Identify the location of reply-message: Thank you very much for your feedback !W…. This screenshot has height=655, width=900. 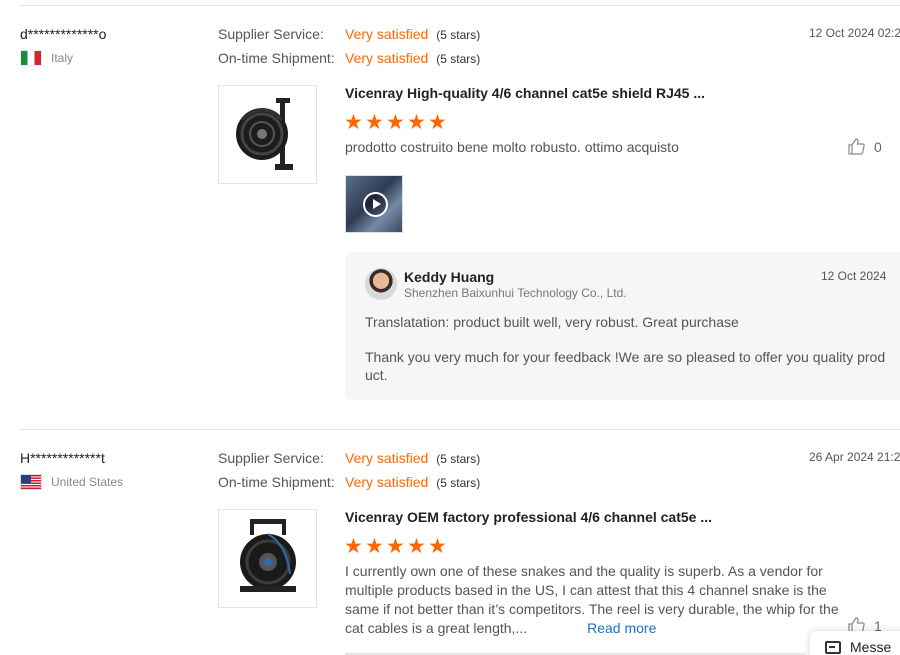
(625, 366).